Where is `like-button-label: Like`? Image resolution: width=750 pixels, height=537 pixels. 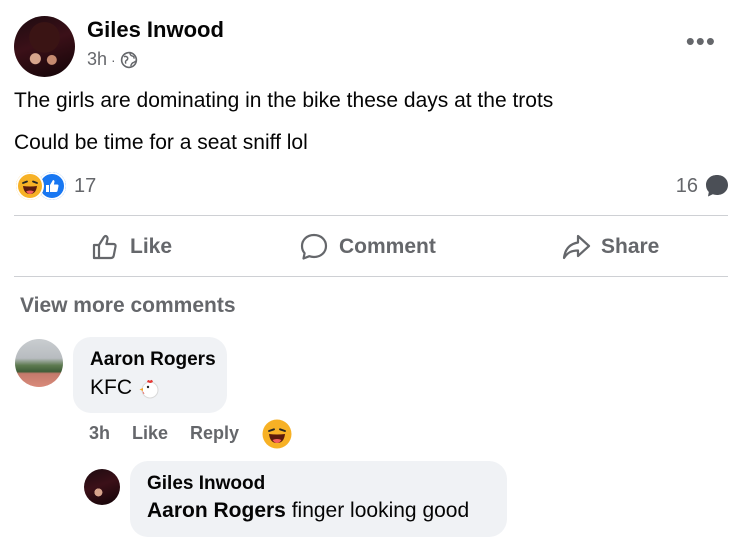 like-button-label: Like is located at coordinates (151, 246).